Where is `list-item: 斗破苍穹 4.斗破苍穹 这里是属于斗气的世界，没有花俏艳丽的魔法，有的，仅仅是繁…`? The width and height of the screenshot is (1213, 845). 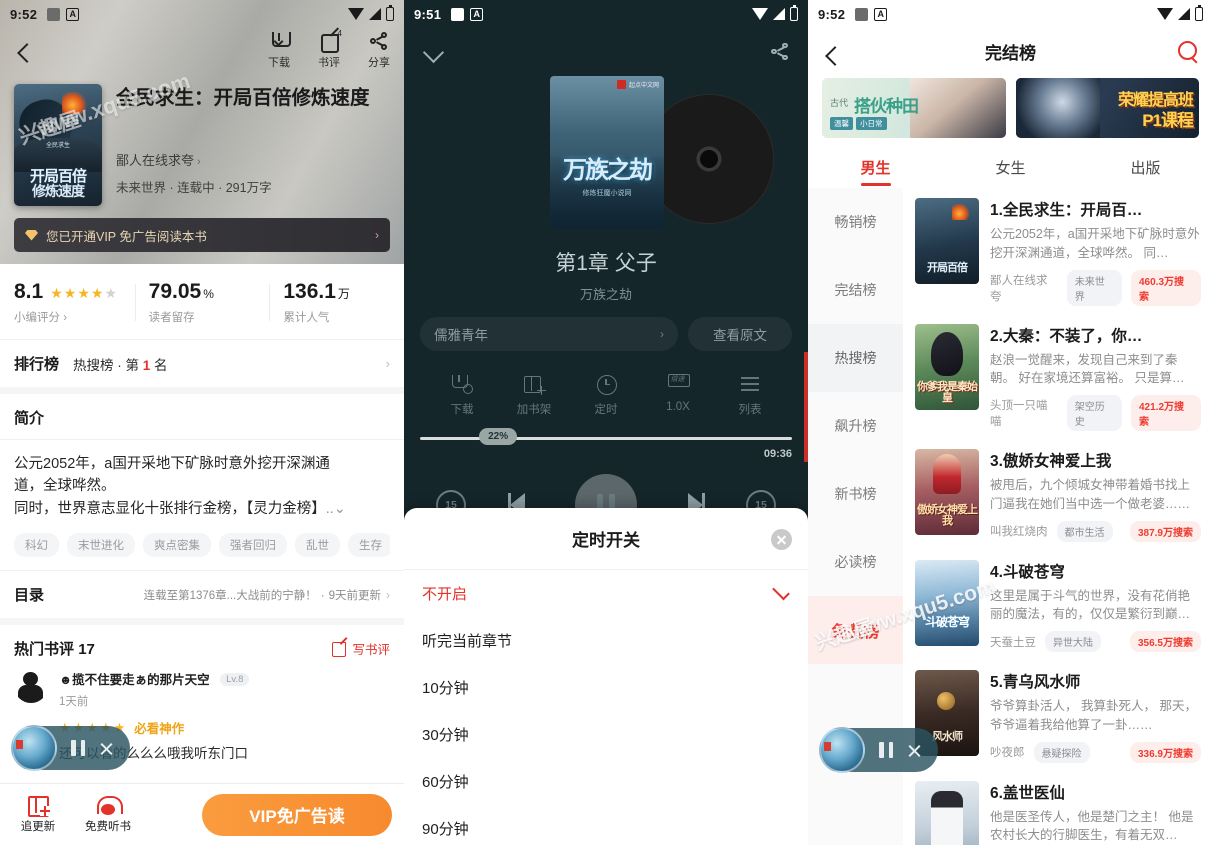
list-item: 斗破苍穹 4.斗破苍穹 这里是属于斗气的世界，没有花俏艳丽的魔法，有的，仅仅是繁… is located at coordinates (1058, 605).